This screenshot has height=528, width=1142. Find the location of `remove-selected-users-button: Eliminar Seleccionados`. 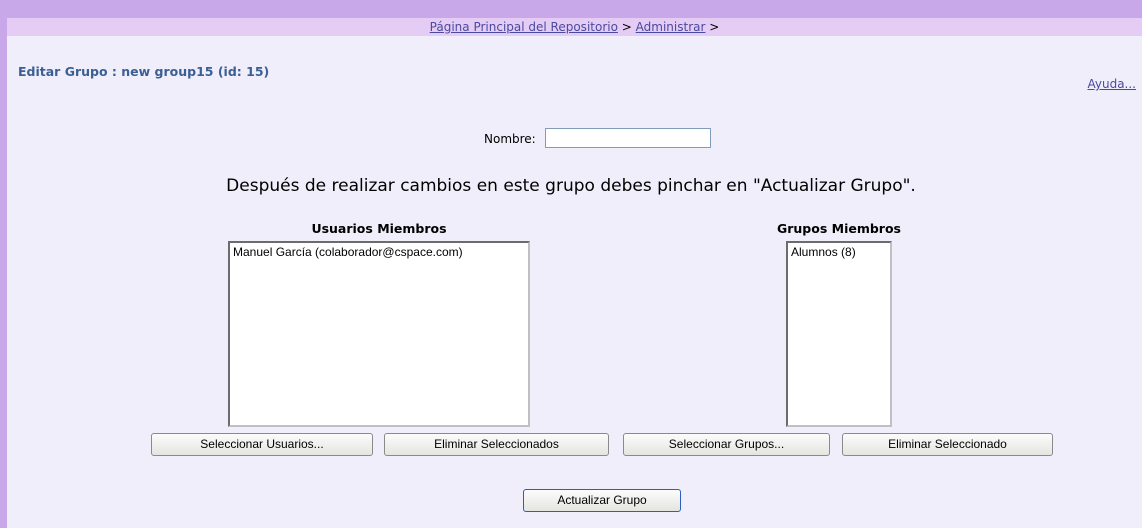

remove-selected-users-button: Eliminar Seleccionados is located at coordinates (496, 444).